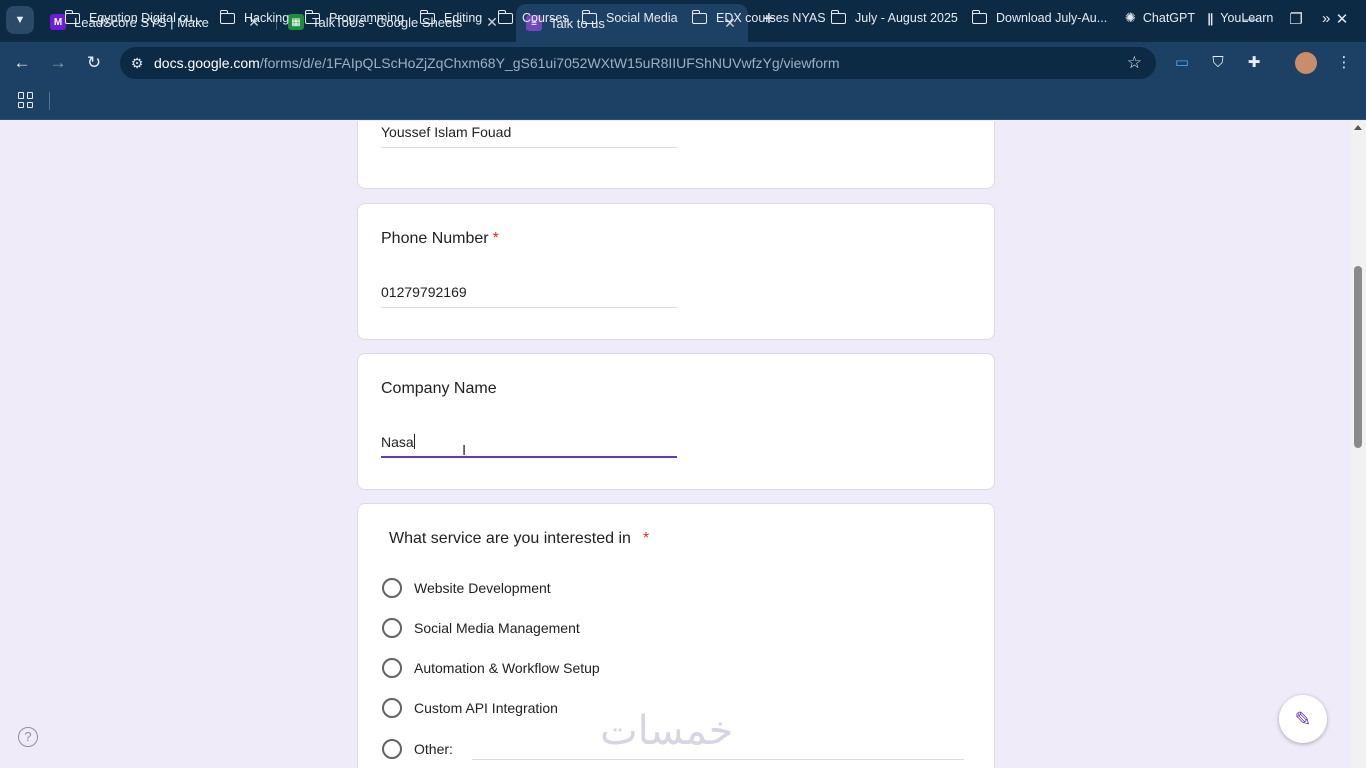 The height and width of the screenshot is (768, 1366). What do you see at coordinates (1182, 63) in the screenshot?
I see `cast-icon: ▭` at bounding box center [1182, 63].